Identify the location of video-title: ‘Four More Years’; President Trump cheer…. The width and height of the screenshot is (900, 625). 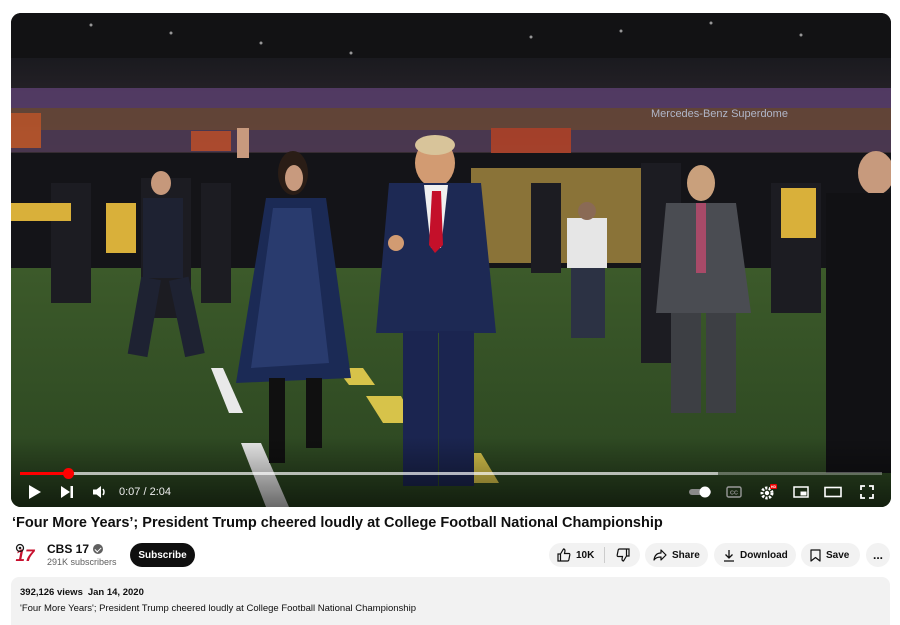
(337, 523).